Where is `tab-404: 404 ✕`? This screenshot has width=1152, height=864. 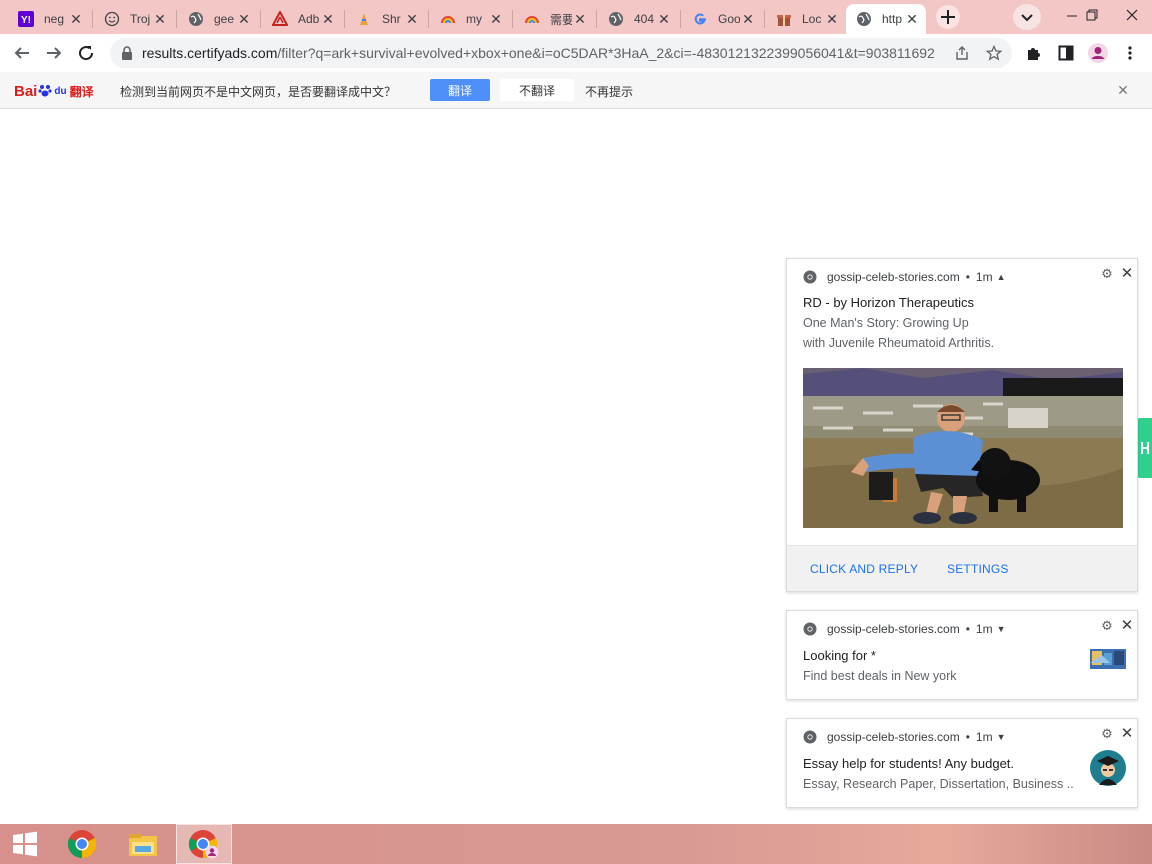 tab-404: 404 ✕ is located at coordinates (638, 19).